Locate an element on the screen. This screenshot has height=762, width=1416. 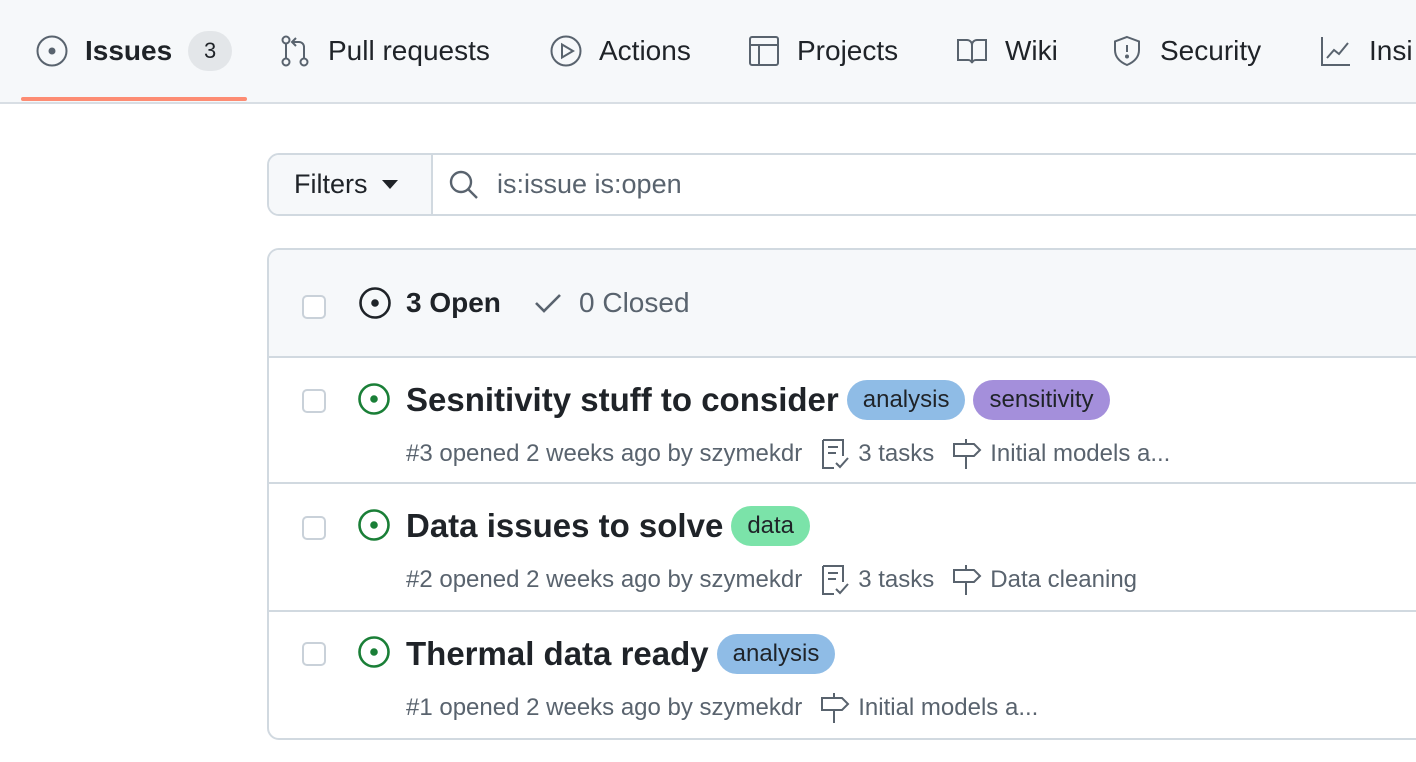
tab-issues: Issues 3 is located at coordinates (134, 51).